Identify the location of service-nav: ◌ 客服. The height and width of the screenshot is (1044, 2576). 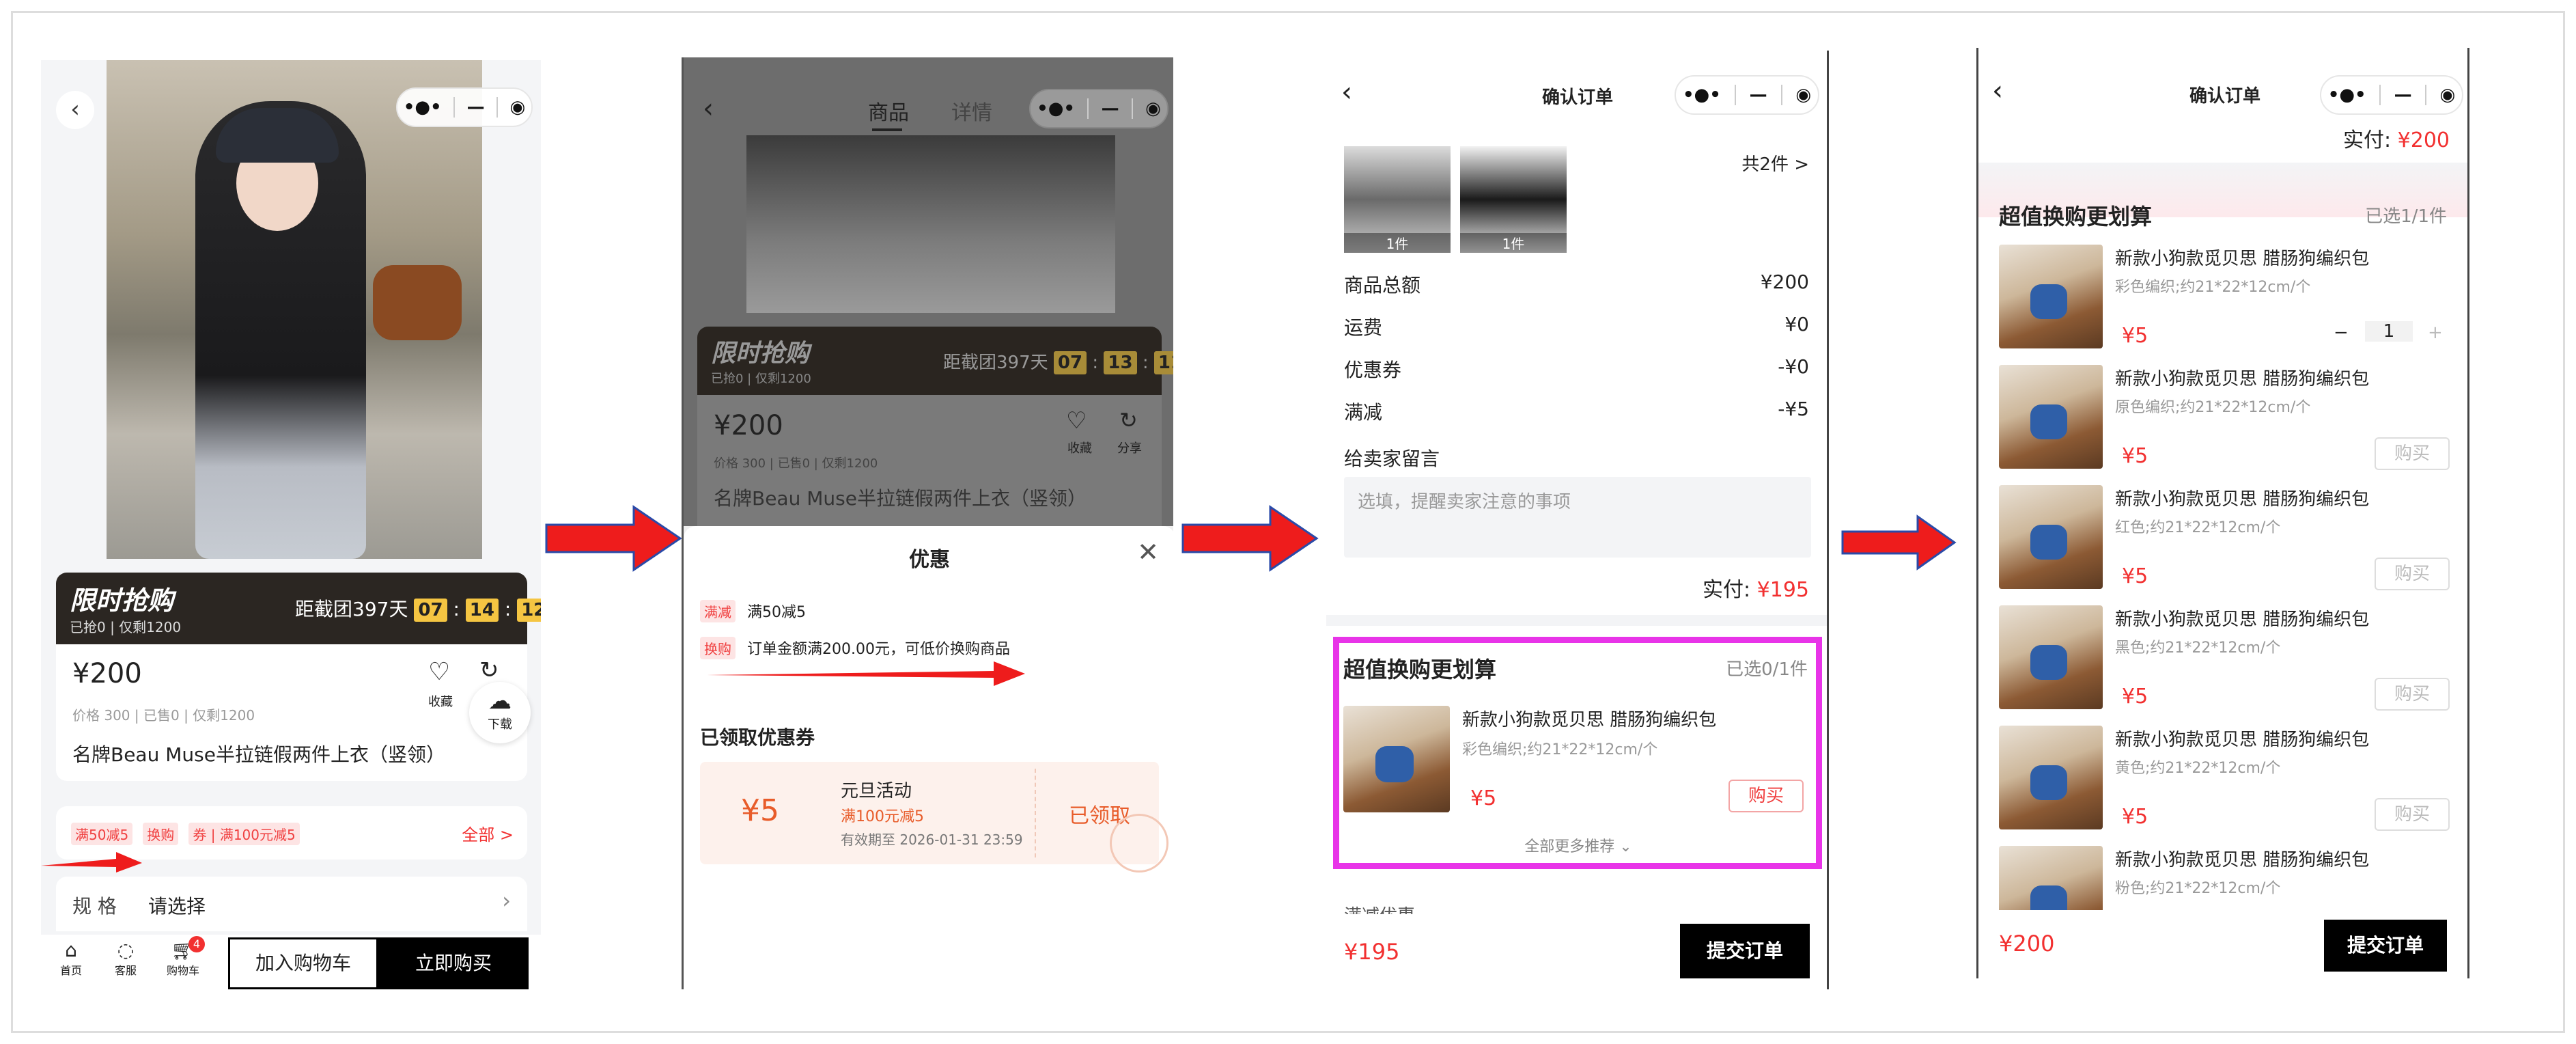
(125, 958).